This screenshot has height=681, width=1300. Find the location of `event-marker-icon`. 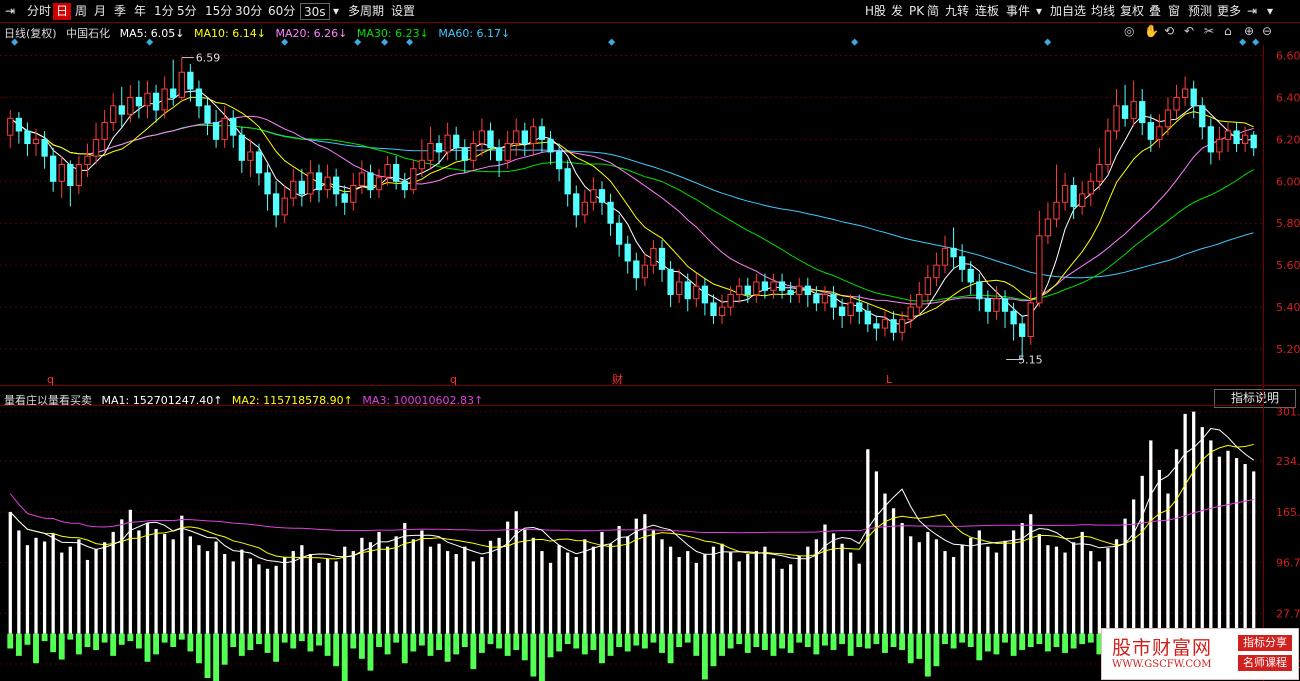

event-marker-icon is located at coordinates (1048, 42).